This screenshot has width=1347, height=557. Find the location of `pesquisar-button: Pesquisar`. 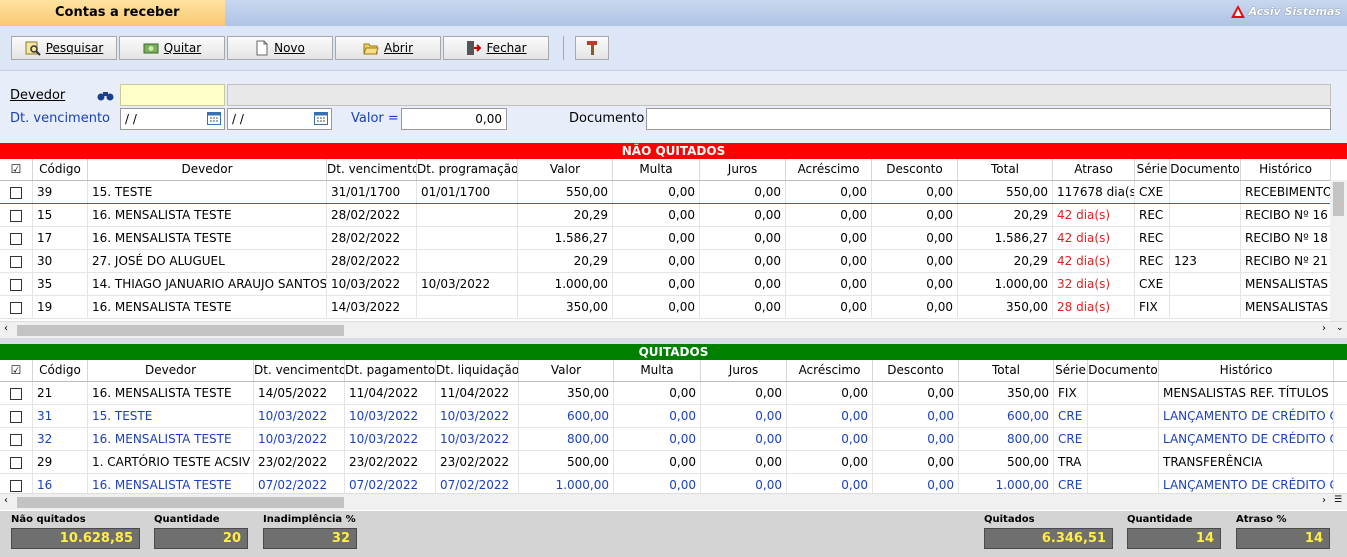

pesquisar-button: Pesquisar is located at coordinates (64, 48).